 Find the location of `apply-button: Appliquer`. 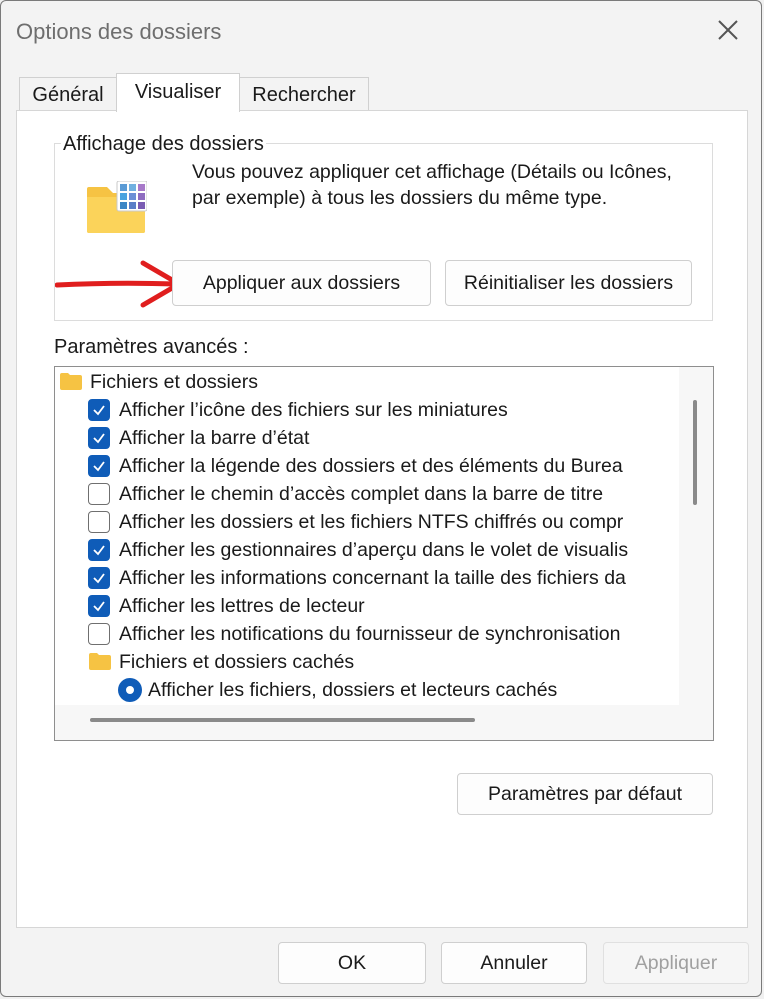

apply-button: Appliquer is located at coordinates (676, 963).